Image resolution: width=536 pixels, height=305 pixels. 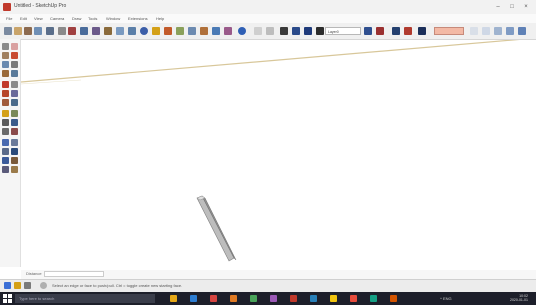 What do you see at coordinates (14, 169) in the screenshot?
I see `position-camera-icon` at bounding box center [14, 169].